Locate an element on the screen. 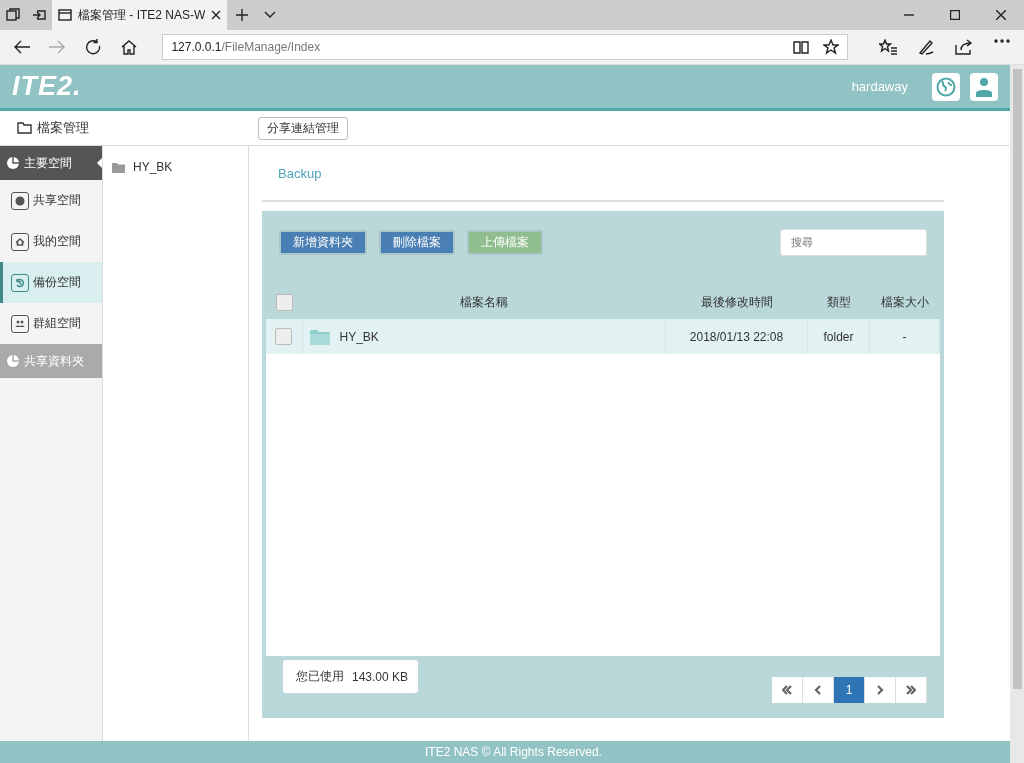 This screenshot has height=763, width=1024. logo: ITE2. is located at coordinates (47, 86).